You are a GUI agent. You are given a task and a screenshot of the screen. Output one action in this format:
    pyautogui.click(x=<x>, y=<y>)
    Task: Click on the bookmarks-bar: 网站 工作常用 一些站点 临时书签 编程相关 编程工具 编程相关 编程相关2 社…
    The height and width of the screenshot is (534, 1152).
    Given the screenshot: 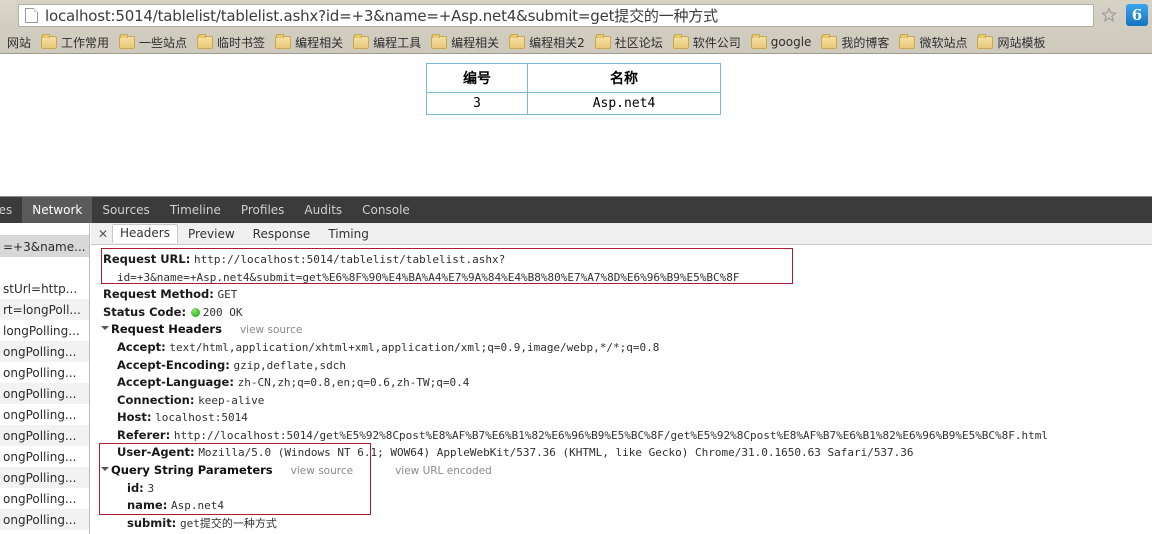 What is the action you would take?
    pyautogui.click(x=576, y=42)
    